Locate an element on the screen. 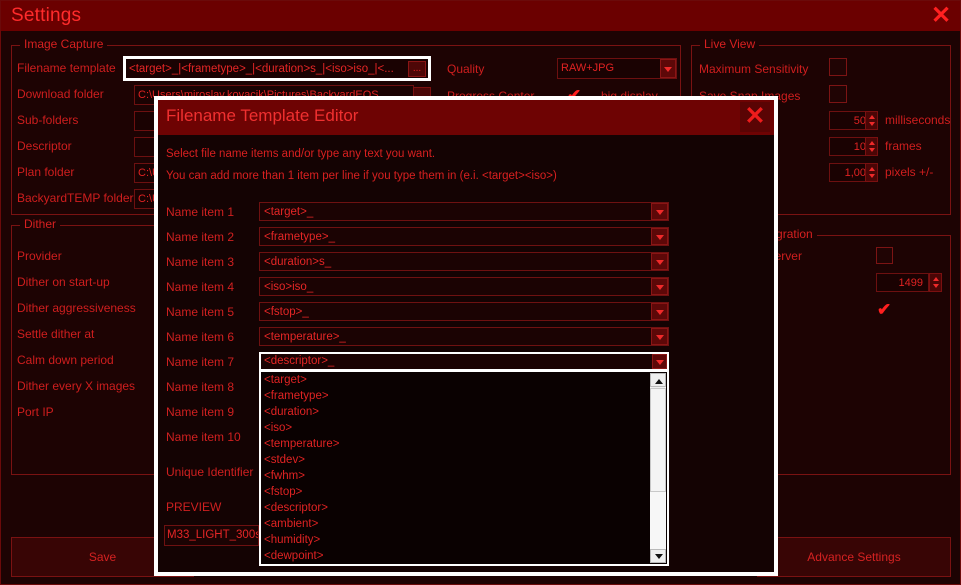 The image size is (961, 585). name-item-2-value: <frametype>_ is located at coordinates (299, 237).